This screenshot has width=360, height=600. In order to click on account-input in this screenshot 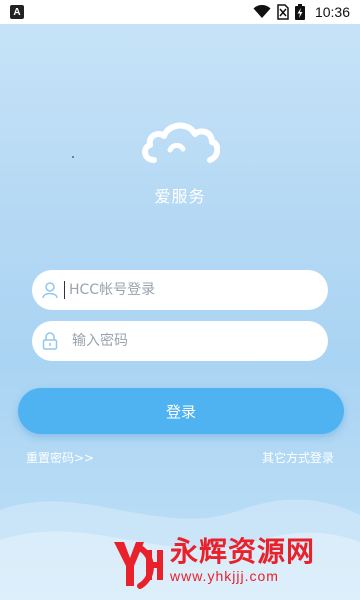, I will do `click(198, 290)`.